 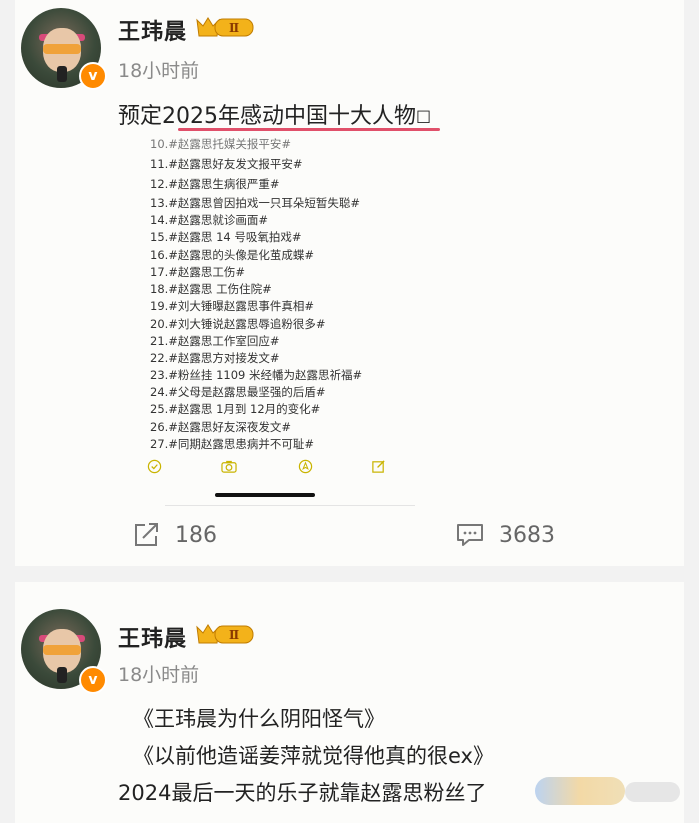 I want to click on post-line: 《王玮晨为什么阴阳怪气》, so click(x=259, y=719).